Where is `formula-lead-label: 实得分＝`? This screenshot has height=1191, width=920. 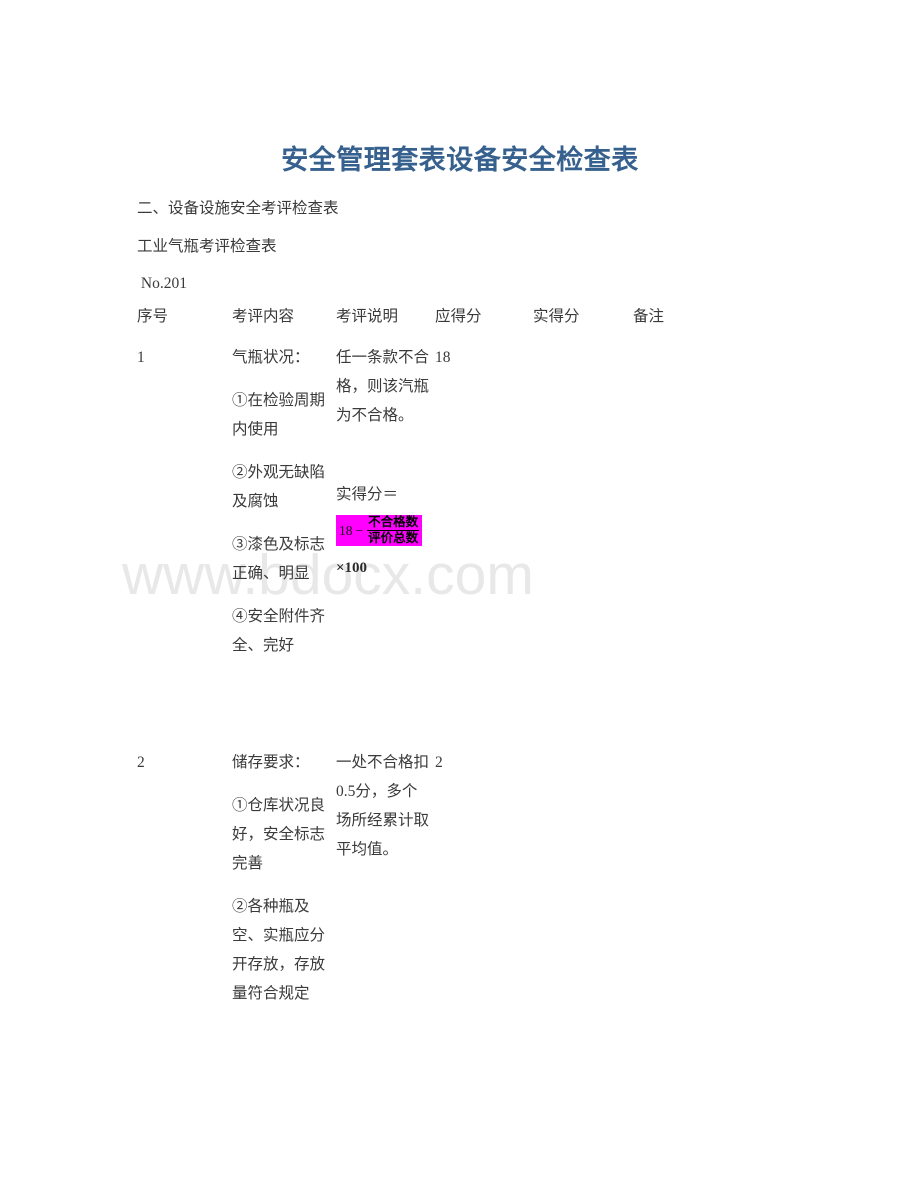 formula-lead-label: 实得分＝ is located at coordinates (367, 494).